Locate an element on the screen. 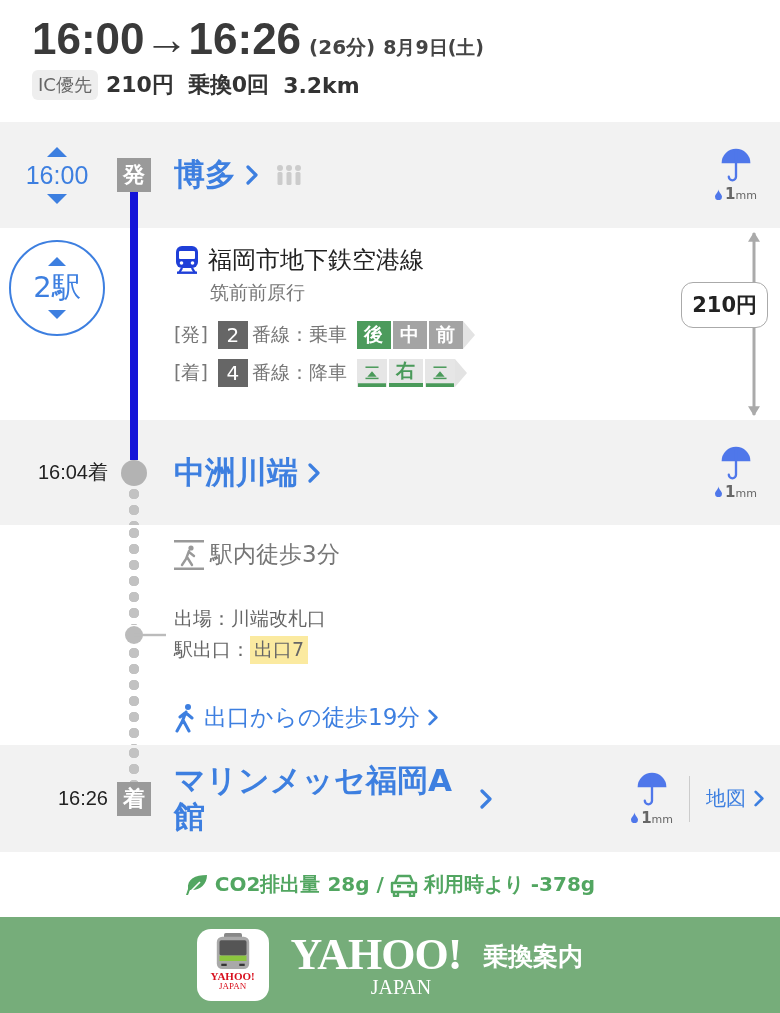 The width and height of the screenshot is (780, 1013). station-dot is located at coordinates (134, 472).